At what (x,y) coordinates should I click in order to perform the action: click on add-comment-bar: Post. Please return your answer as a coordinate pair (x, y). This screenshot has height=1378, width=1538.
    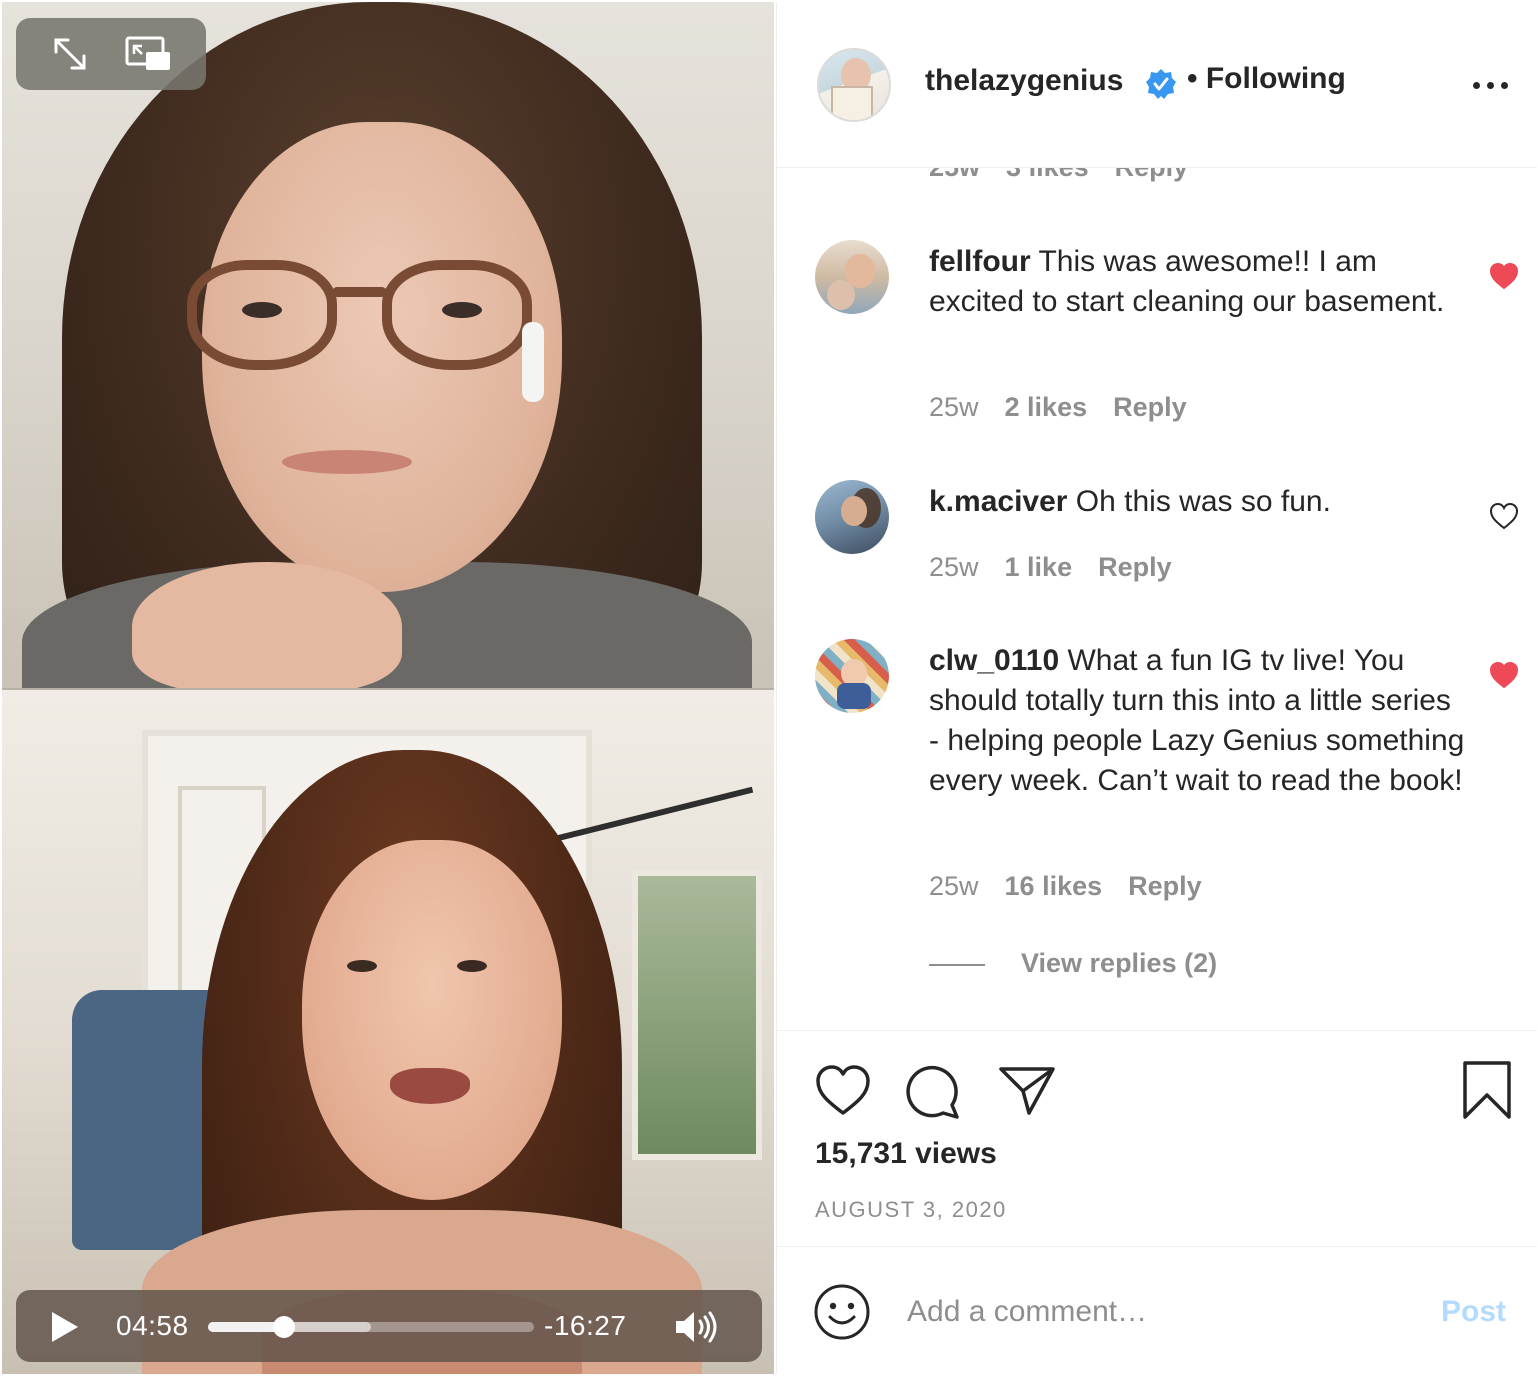
    Looking at the image, I should click on (1157, 1310).